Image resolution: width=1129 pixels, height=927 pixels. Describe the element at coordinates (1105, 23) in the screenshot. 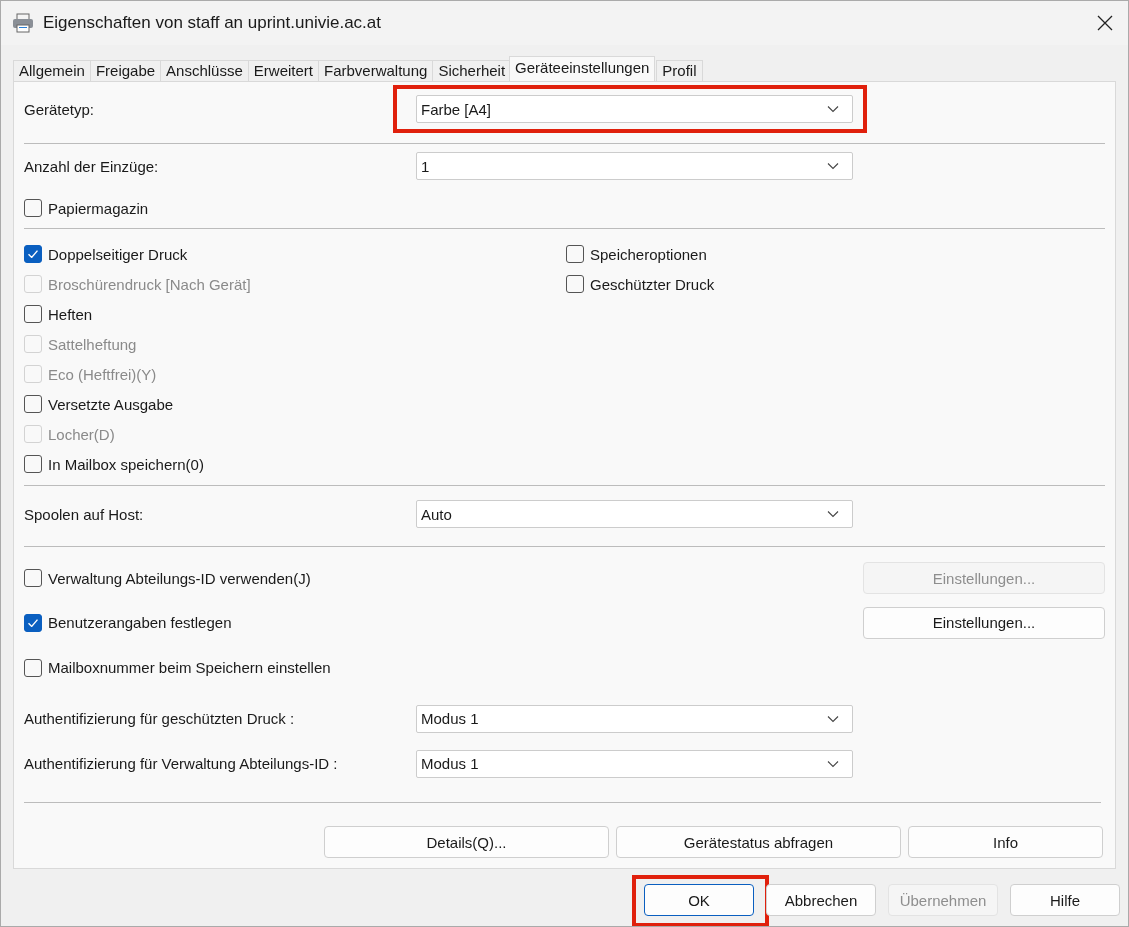

I see `close-icon` at that location.